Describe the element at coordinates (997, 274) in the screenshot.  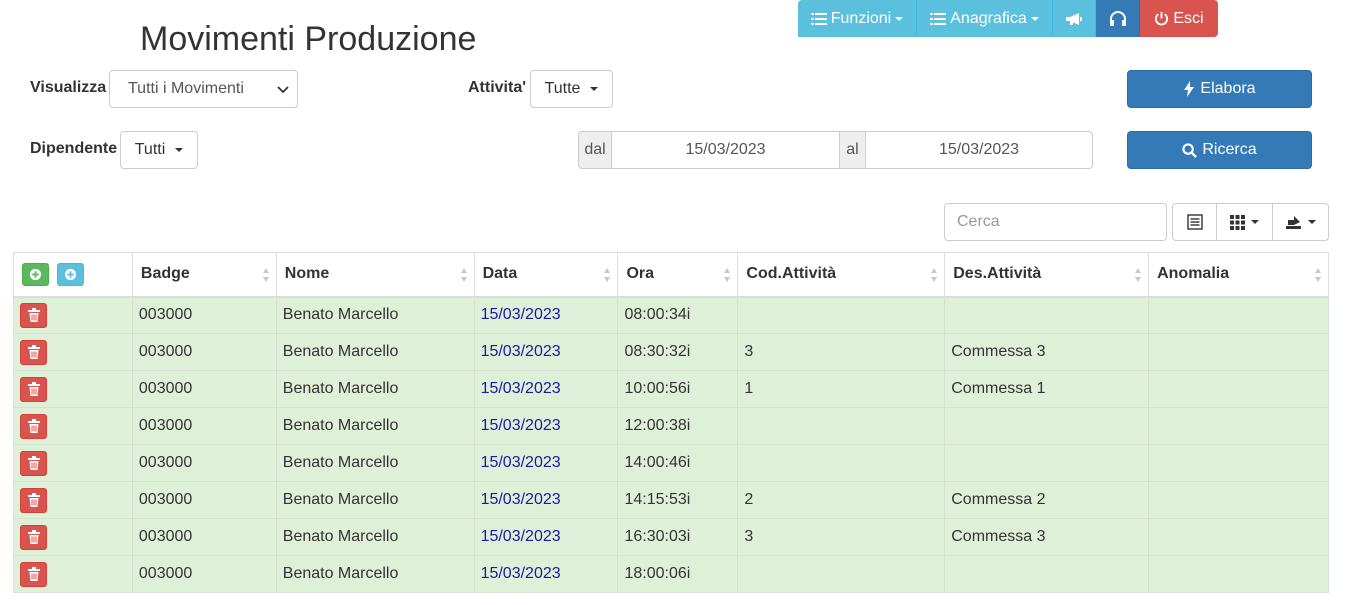
I see `header-des-attivita-label: Des.Attività` at that location.